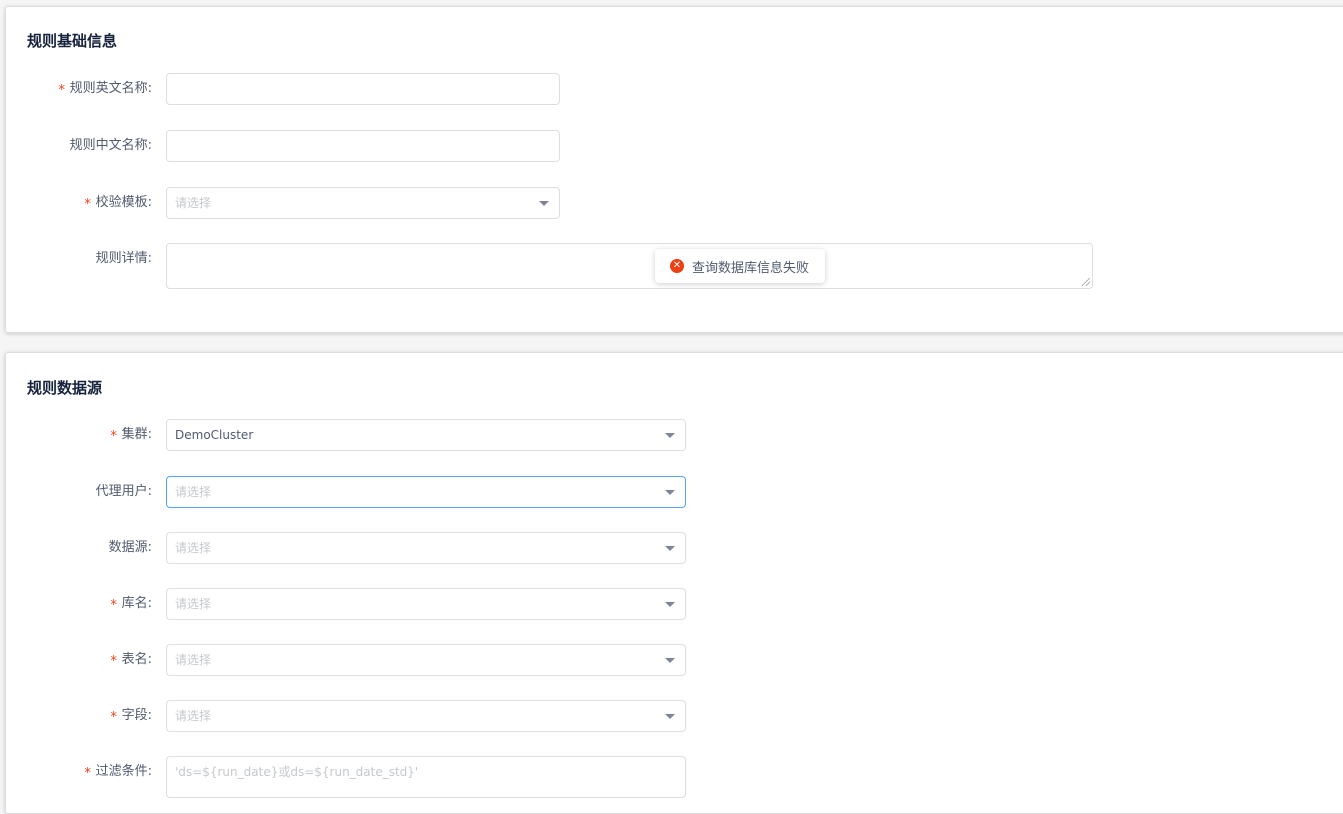  What do you see at coordinates (193, 203) in the screenshot?
I see `check-template-placeholder: 请选择` at bounding box center [193, 203].